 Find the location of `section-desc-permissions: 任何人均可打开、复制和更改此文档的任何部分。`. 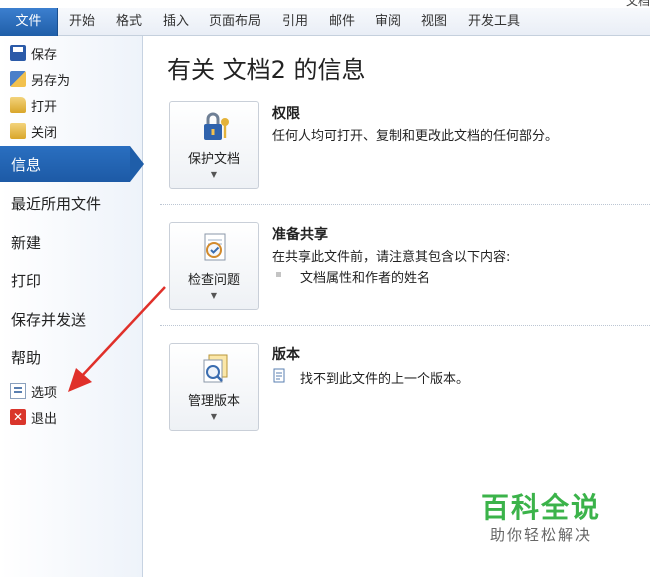

section-desc-permissions: 任何人均可打开、复制和更改此文档的任何部分。 is located at coordinates (415, 136).